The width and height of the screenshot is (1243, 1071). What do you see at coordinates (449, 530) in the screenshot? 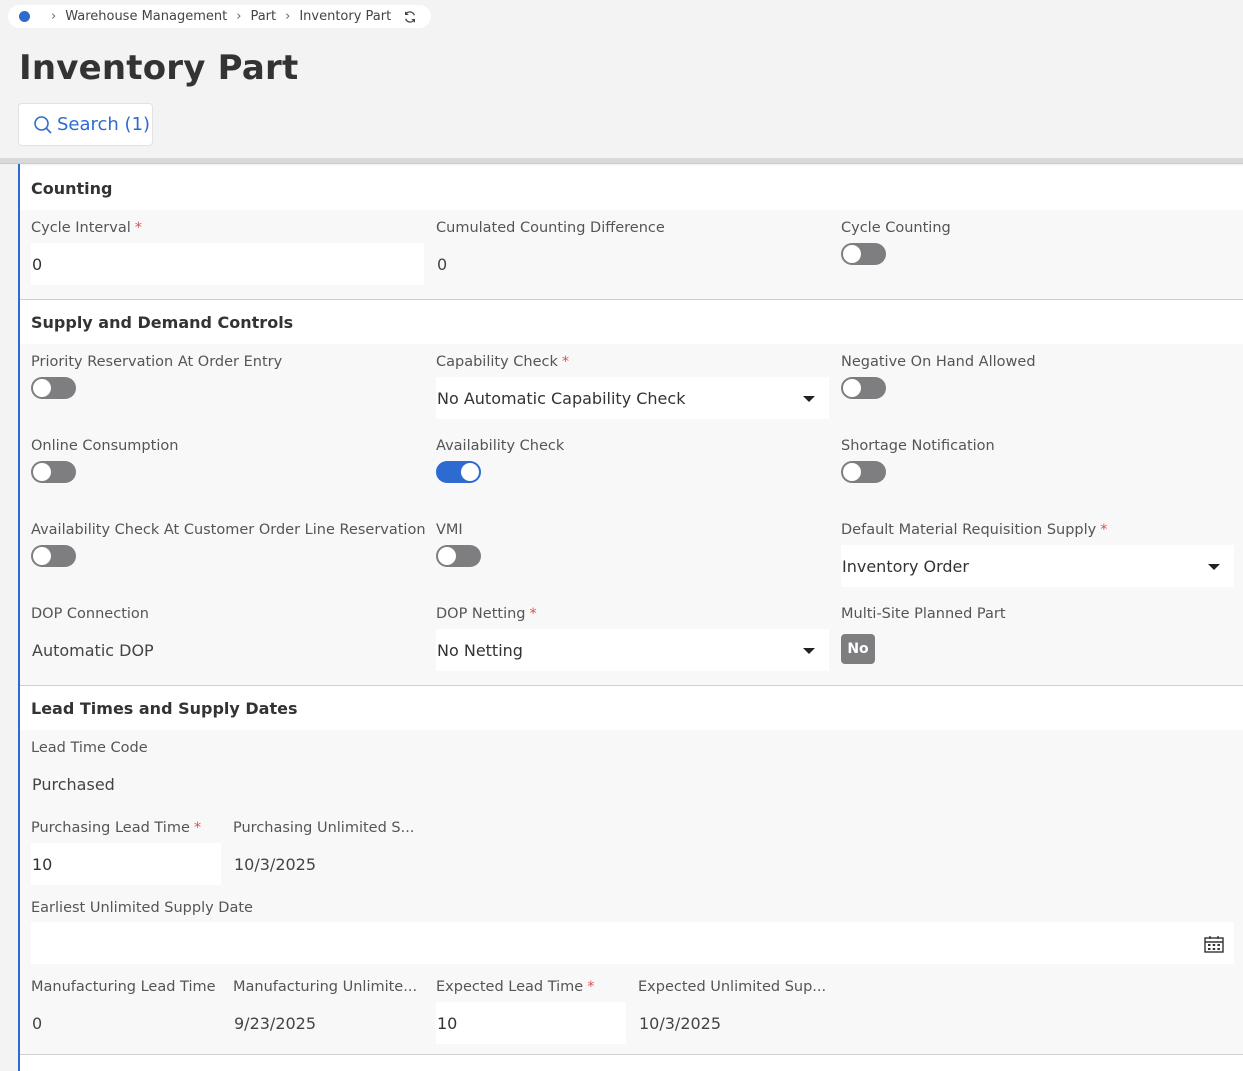
I see `vmi-label: VMI` at bounding box center [449, 530].